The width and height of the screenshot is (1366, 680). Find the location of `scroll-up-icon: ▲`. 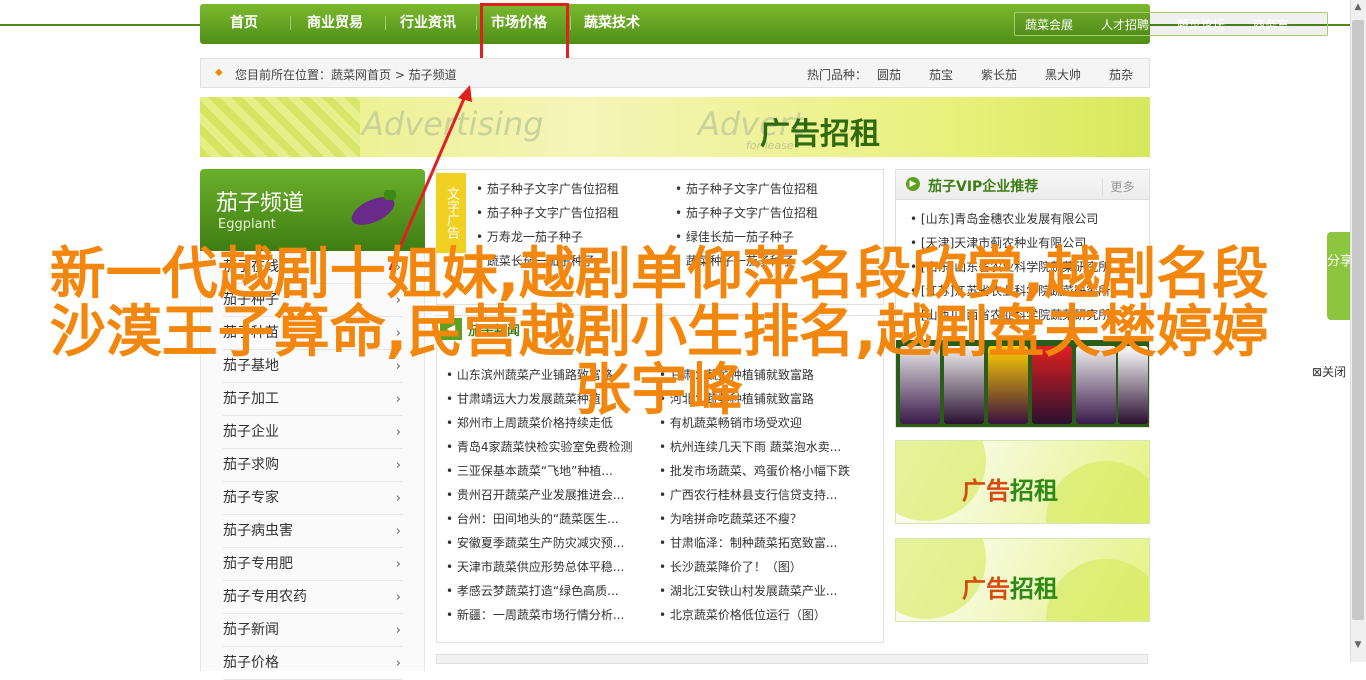

scroll-up-icon: ▲ is located at coordinates (1358, 9).